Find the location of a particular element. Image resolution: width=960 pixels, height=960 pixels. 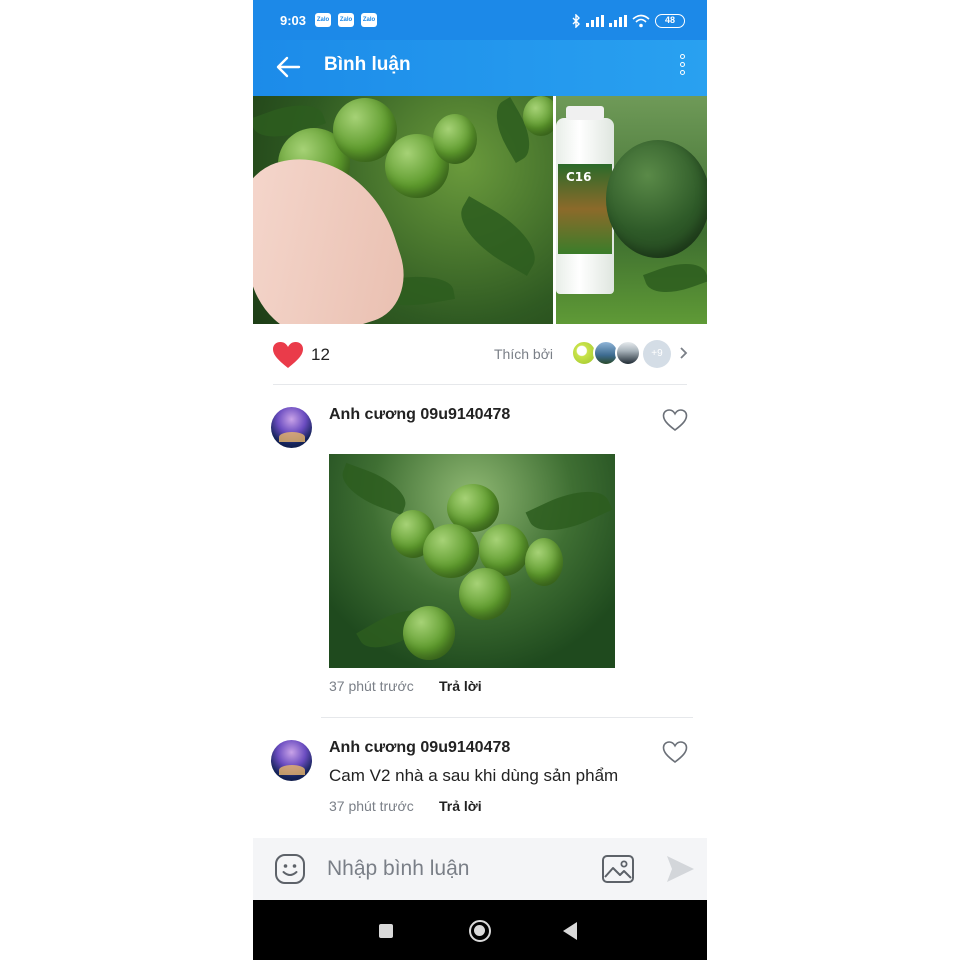

comment-text: Cam V2 nhà a sau khi dùng sản phẩm is located at coordinates (474, 775).